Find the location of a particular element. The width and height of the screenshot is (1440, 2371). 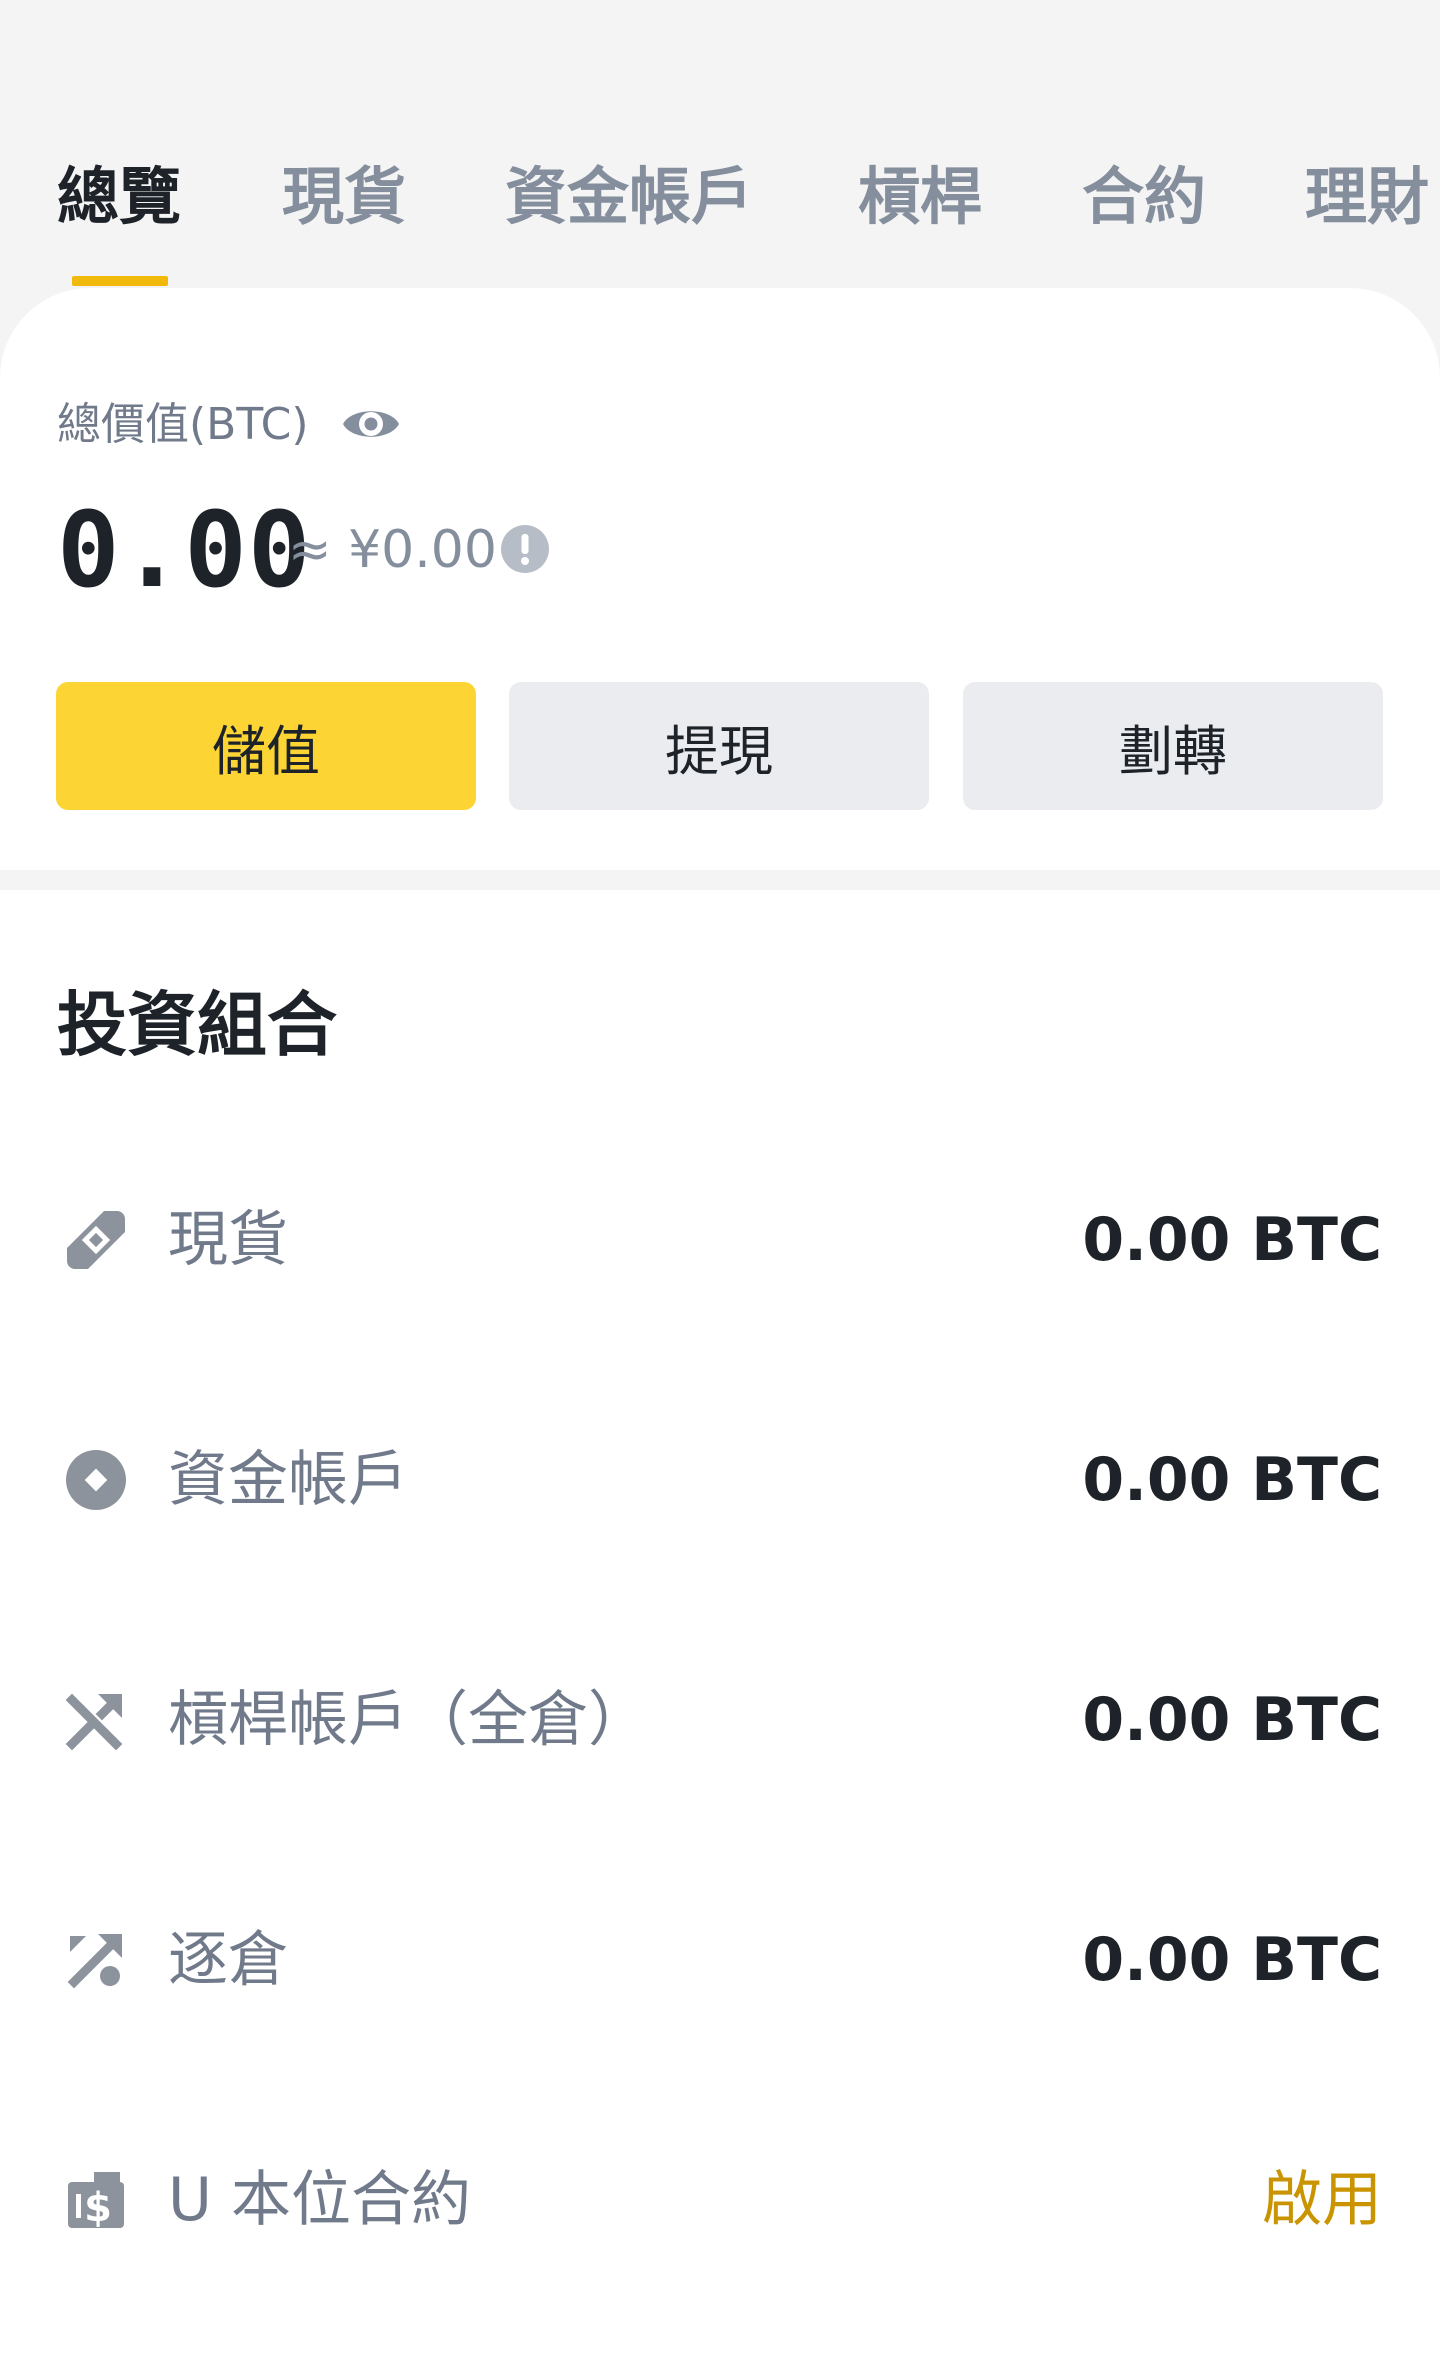

tab-spot: 現貨 is located at coordinates (344, 197).